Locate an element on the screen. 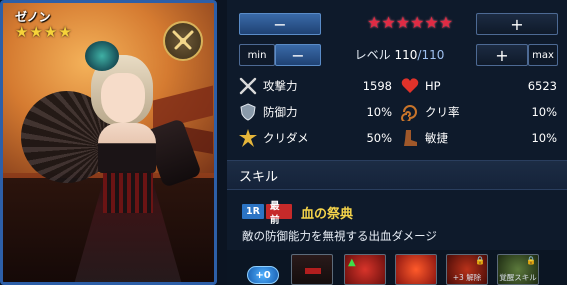  slot-caption: +3 解除 is located at coordinates (467, 277).